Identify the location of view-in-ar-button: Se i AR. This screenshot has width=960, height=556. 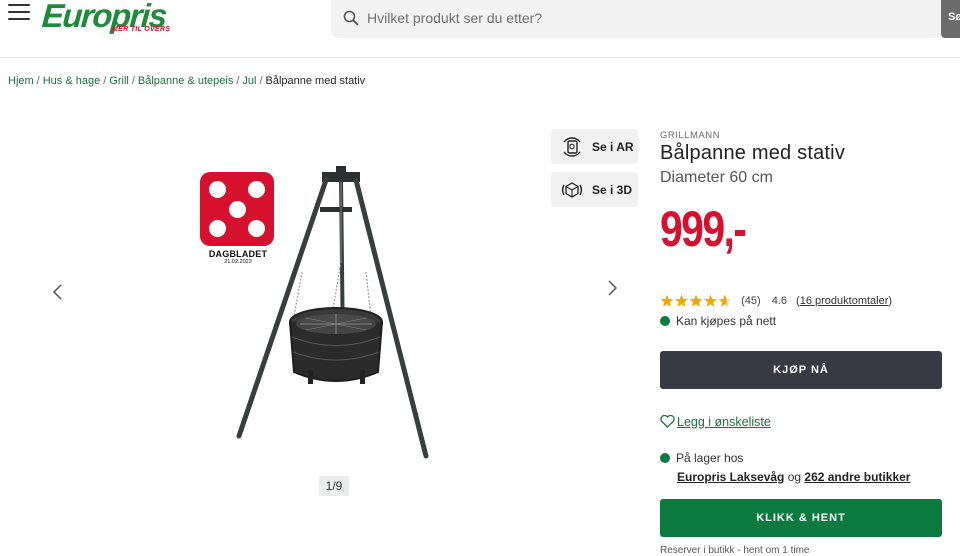
(594, 146).